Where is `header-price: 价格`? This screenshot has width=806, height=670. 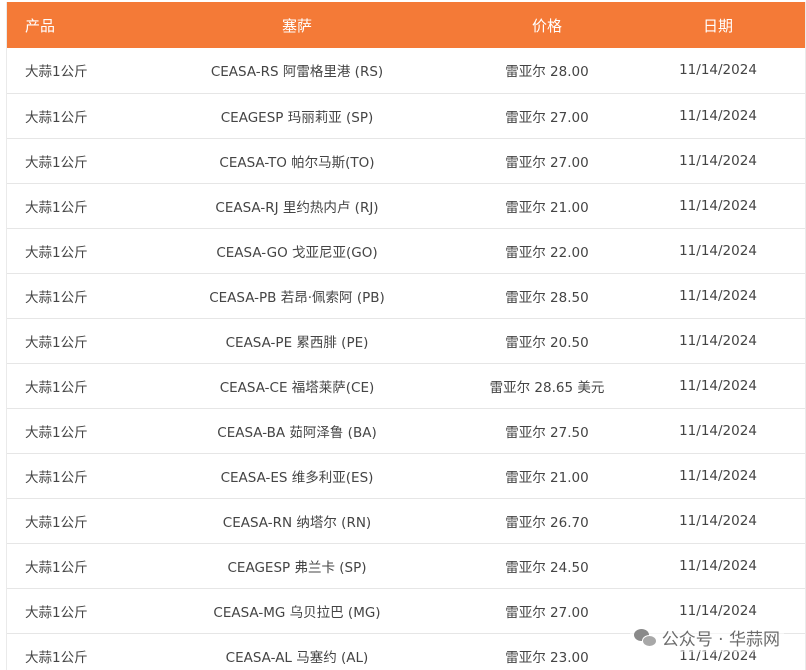 header-price: 价格 is located at coordinates (546, 25).